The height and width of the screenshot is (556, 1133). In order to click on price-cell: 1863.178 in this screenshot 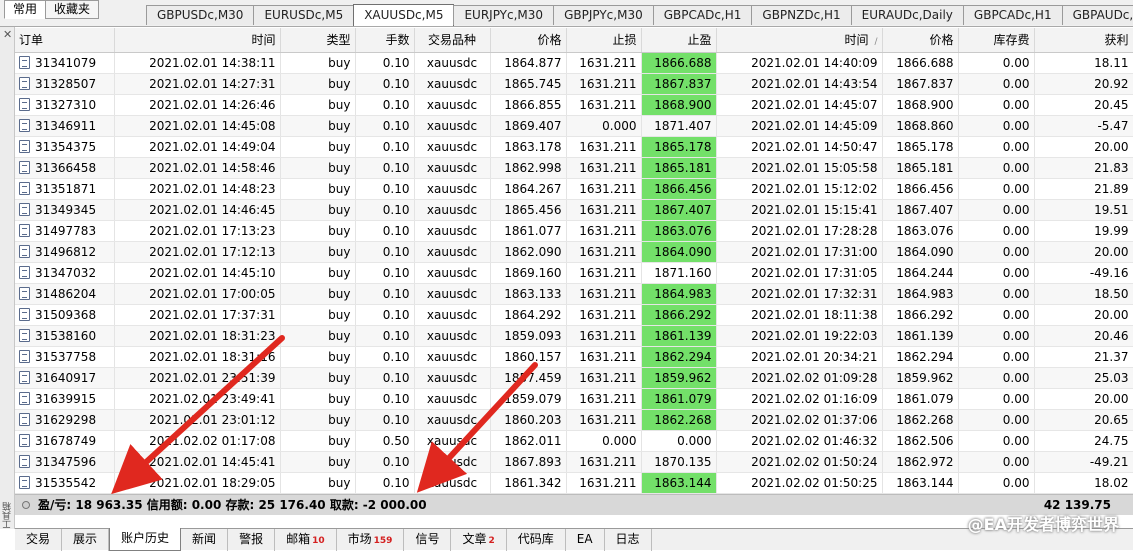, I will do `click(528, 147)`.